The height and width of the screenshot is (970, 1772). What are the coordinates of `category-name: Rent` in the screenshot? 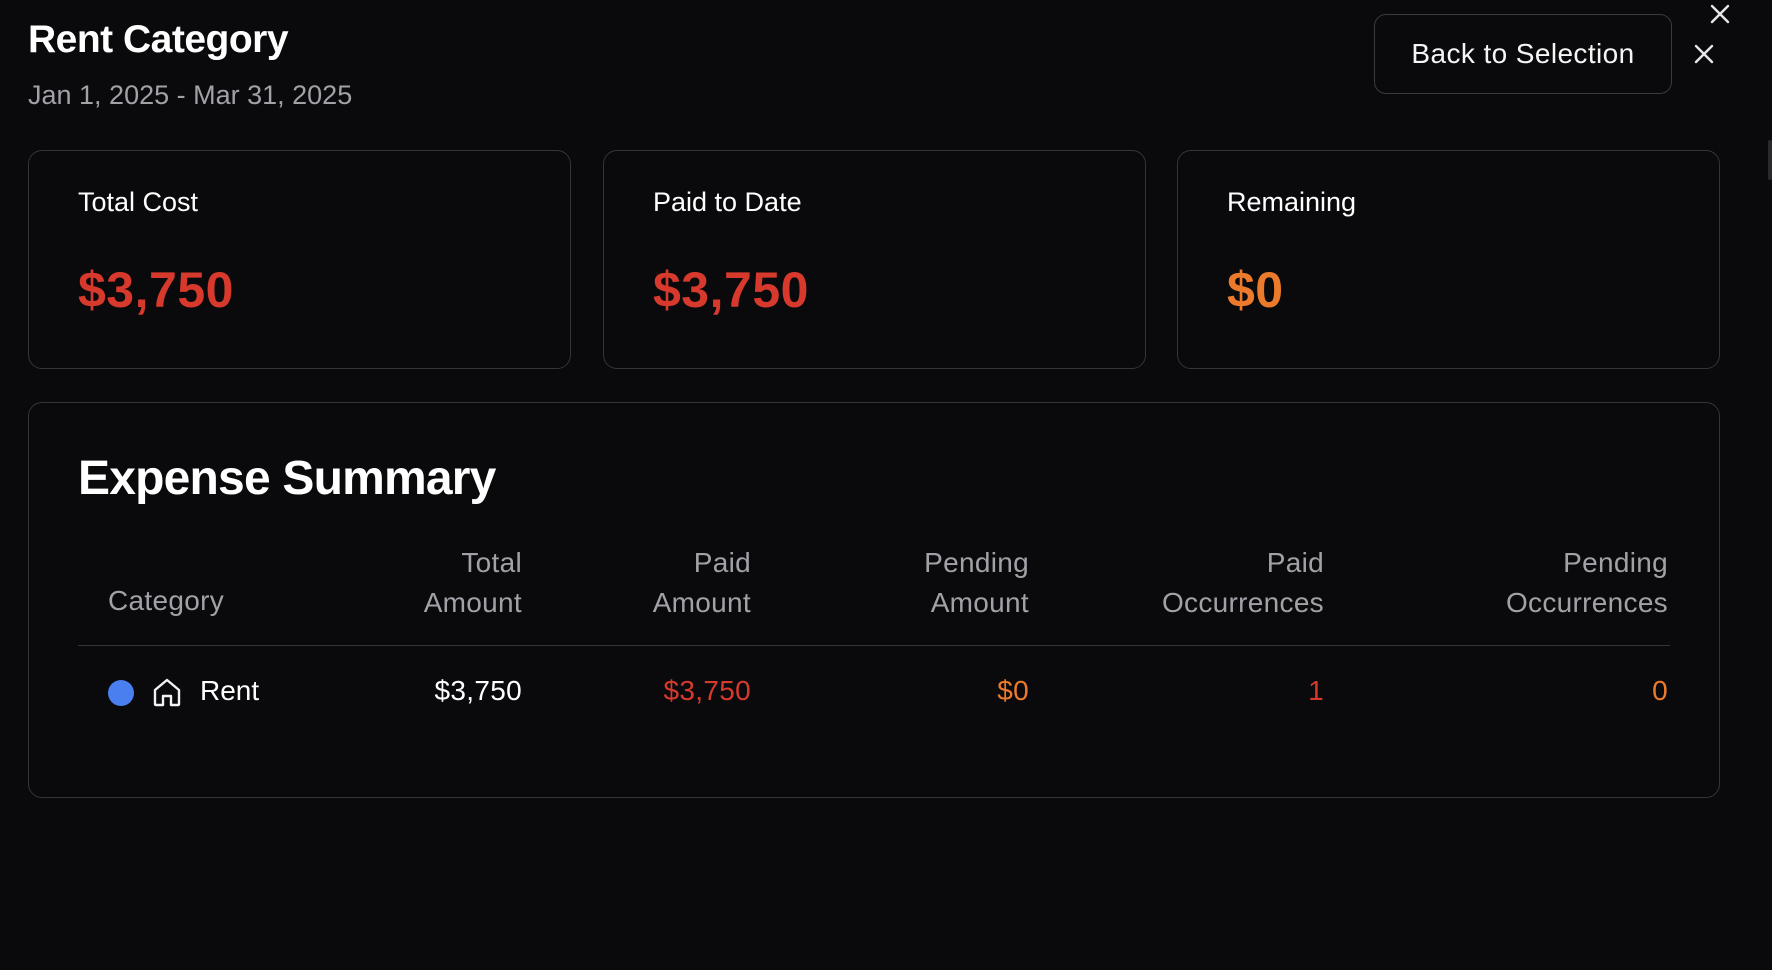 It's located at (230, 690).